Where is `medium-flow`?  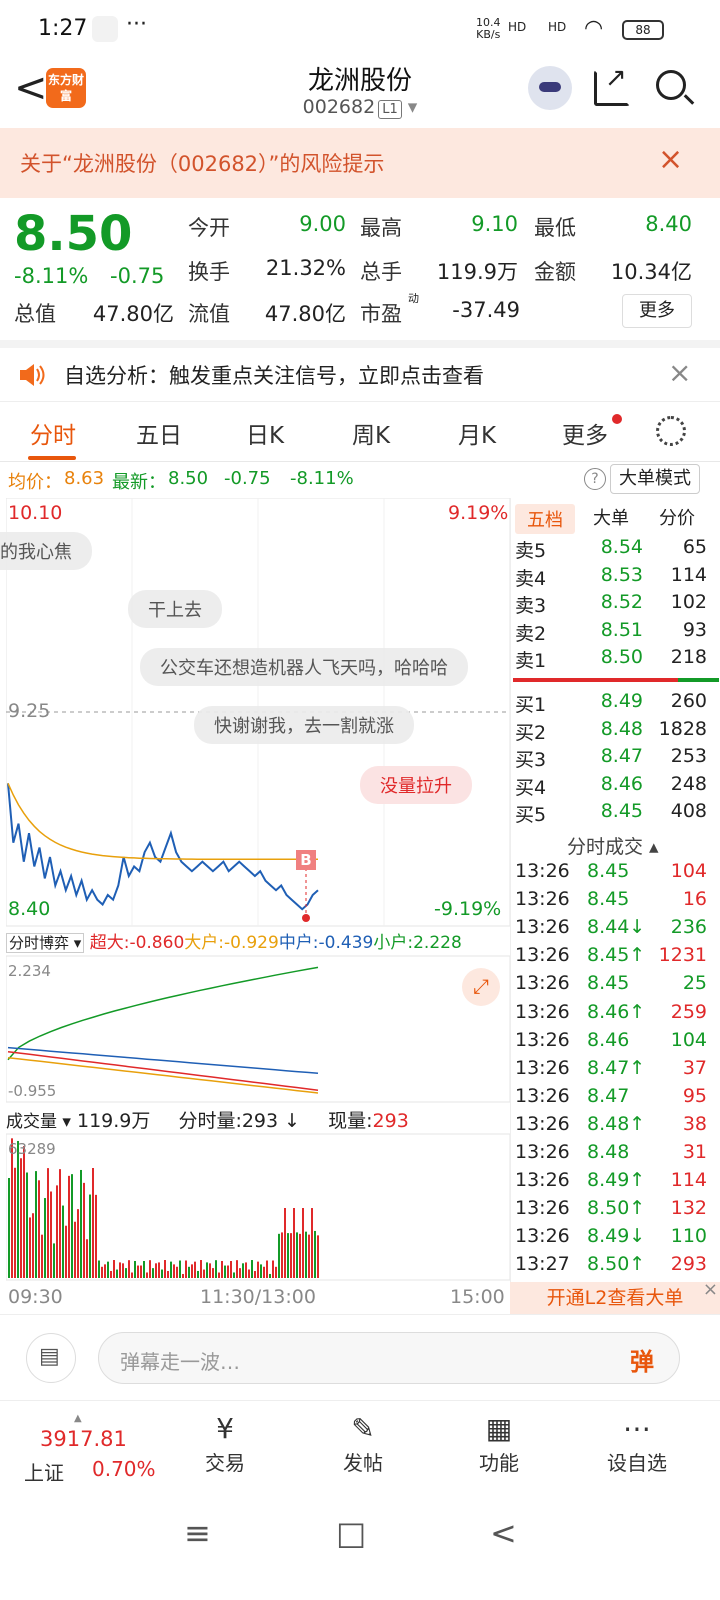
medium-flow is located at coordinates (163, 1060).